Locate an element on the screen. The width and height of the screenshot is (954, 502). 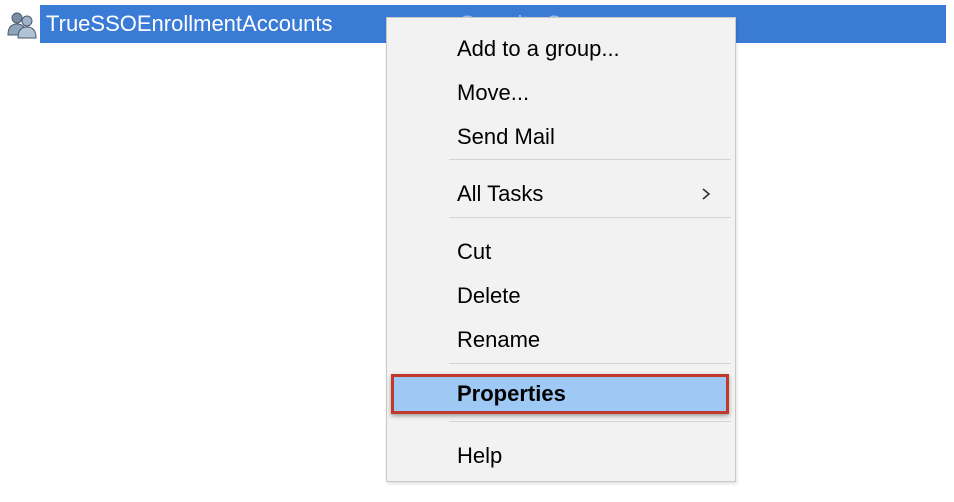
menu-item-send-mail: Send Mail is located at coordinates (561, 137).